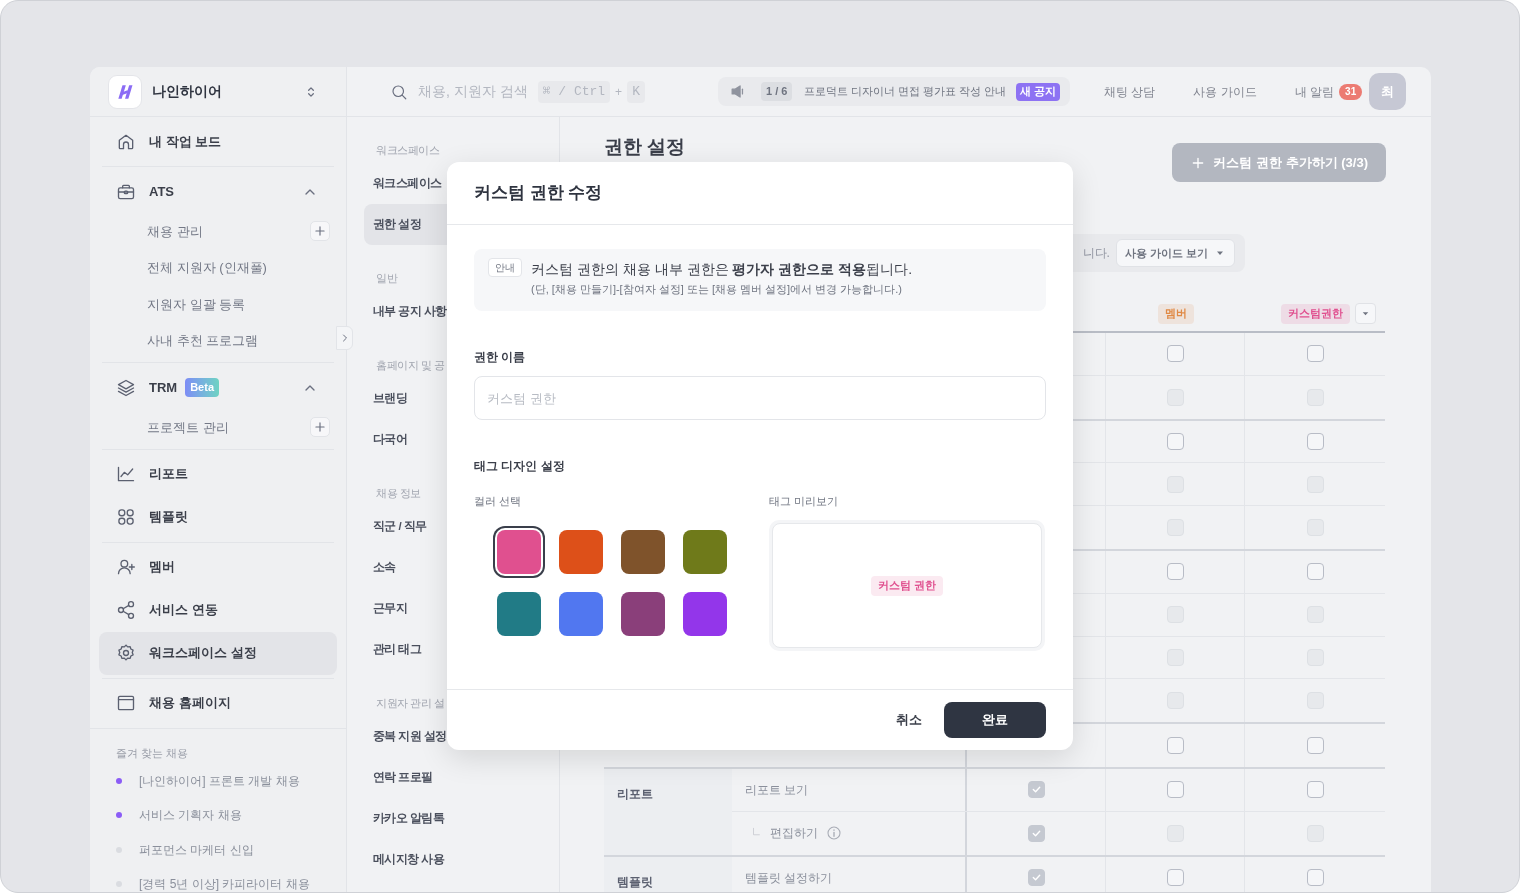  Describe the element at coordinates (394, 649) in the screenshot. I see `settings-menu-item: 관리 태그` at that location.